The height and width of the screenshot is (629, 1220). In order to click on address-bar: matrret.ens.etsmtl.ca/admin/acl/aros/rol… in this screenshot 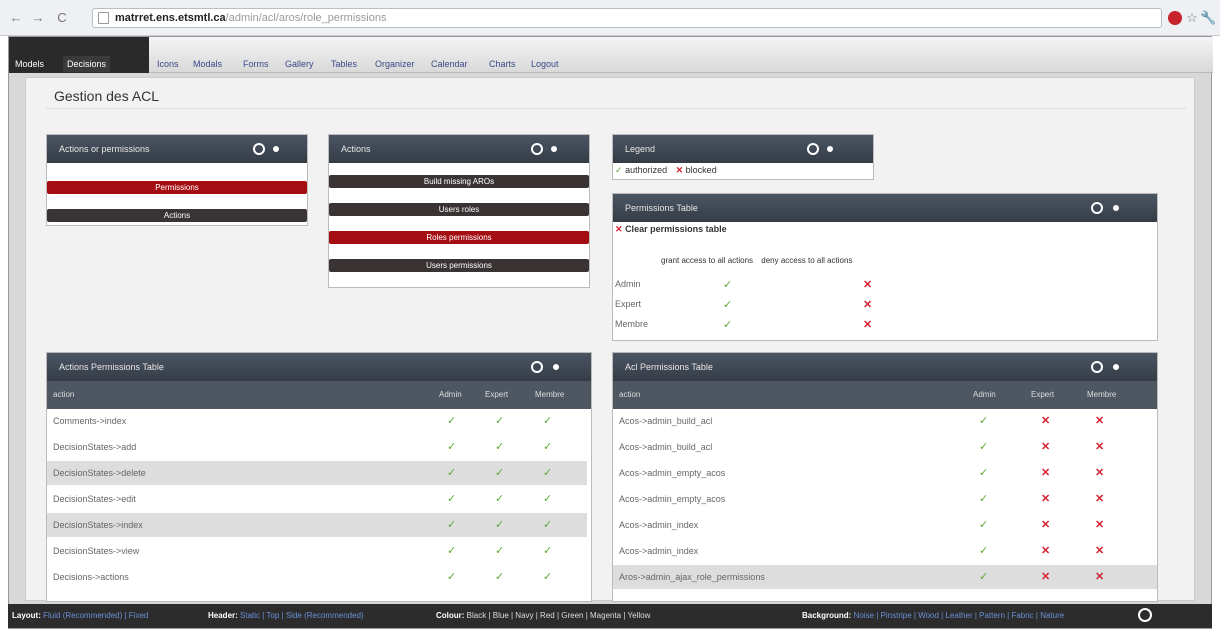, I will do `click(627, 18)`.